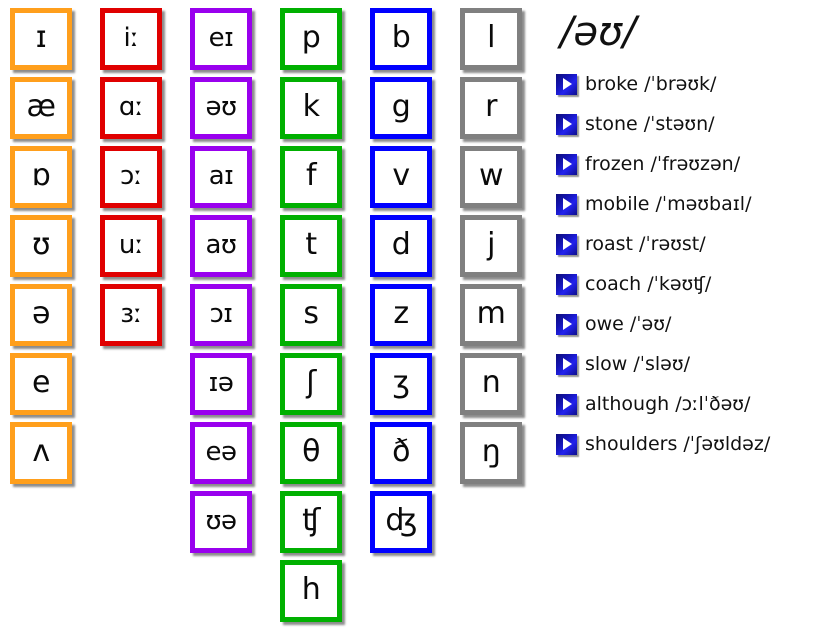 Image resolution: width=840 pixels, height=637 pixels. I want to click on phoneme-tile: l, so click(491, 39).